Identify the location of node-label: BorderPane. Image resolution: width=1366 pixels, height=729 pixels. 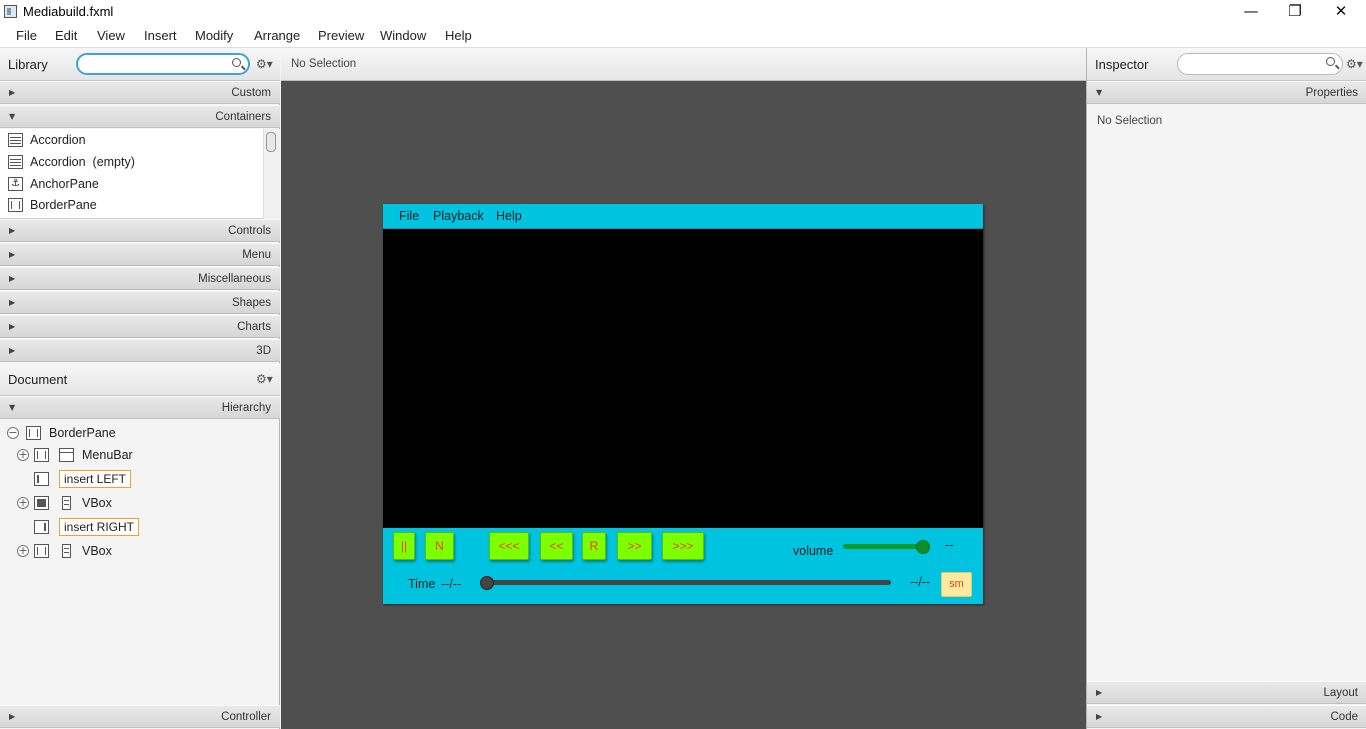
(82, 433).